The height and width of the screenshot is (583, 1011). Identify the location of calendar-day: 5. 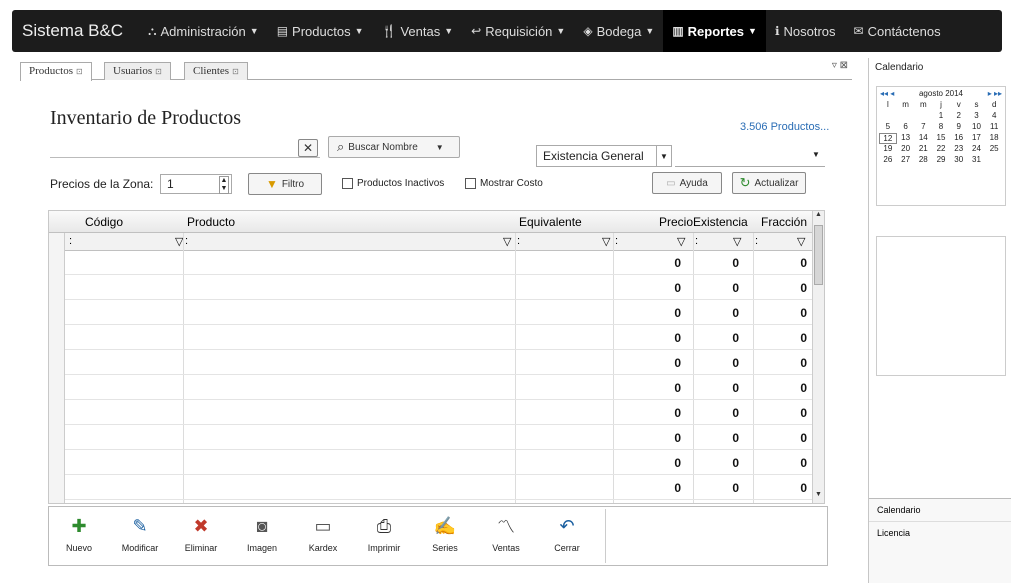
(888, 127).